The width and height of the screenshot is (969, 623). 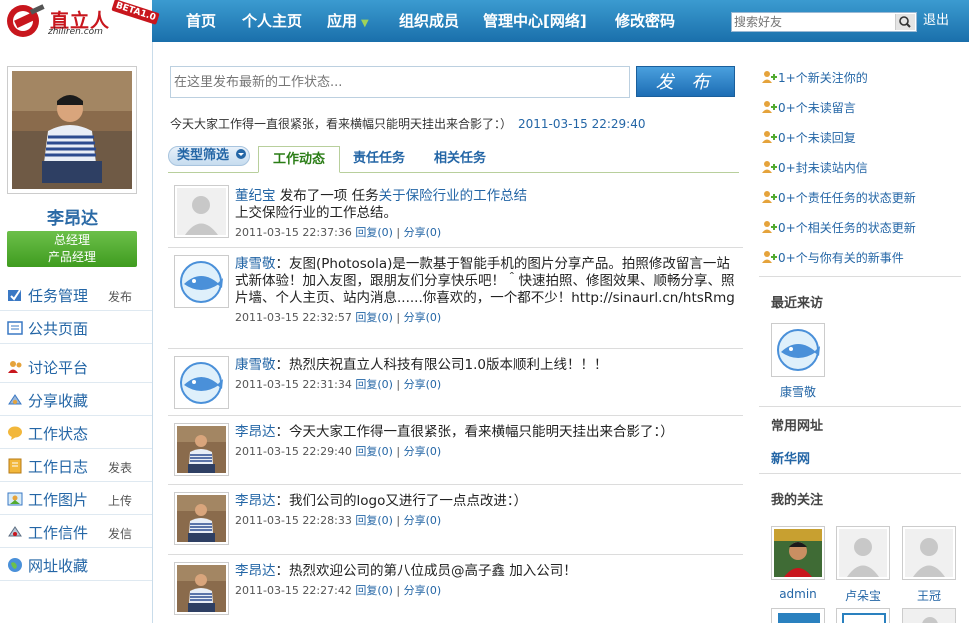 I want to click on notification-responsible-task-updates: 0+个责任任务的状态更新, so click(x=838, y=198).